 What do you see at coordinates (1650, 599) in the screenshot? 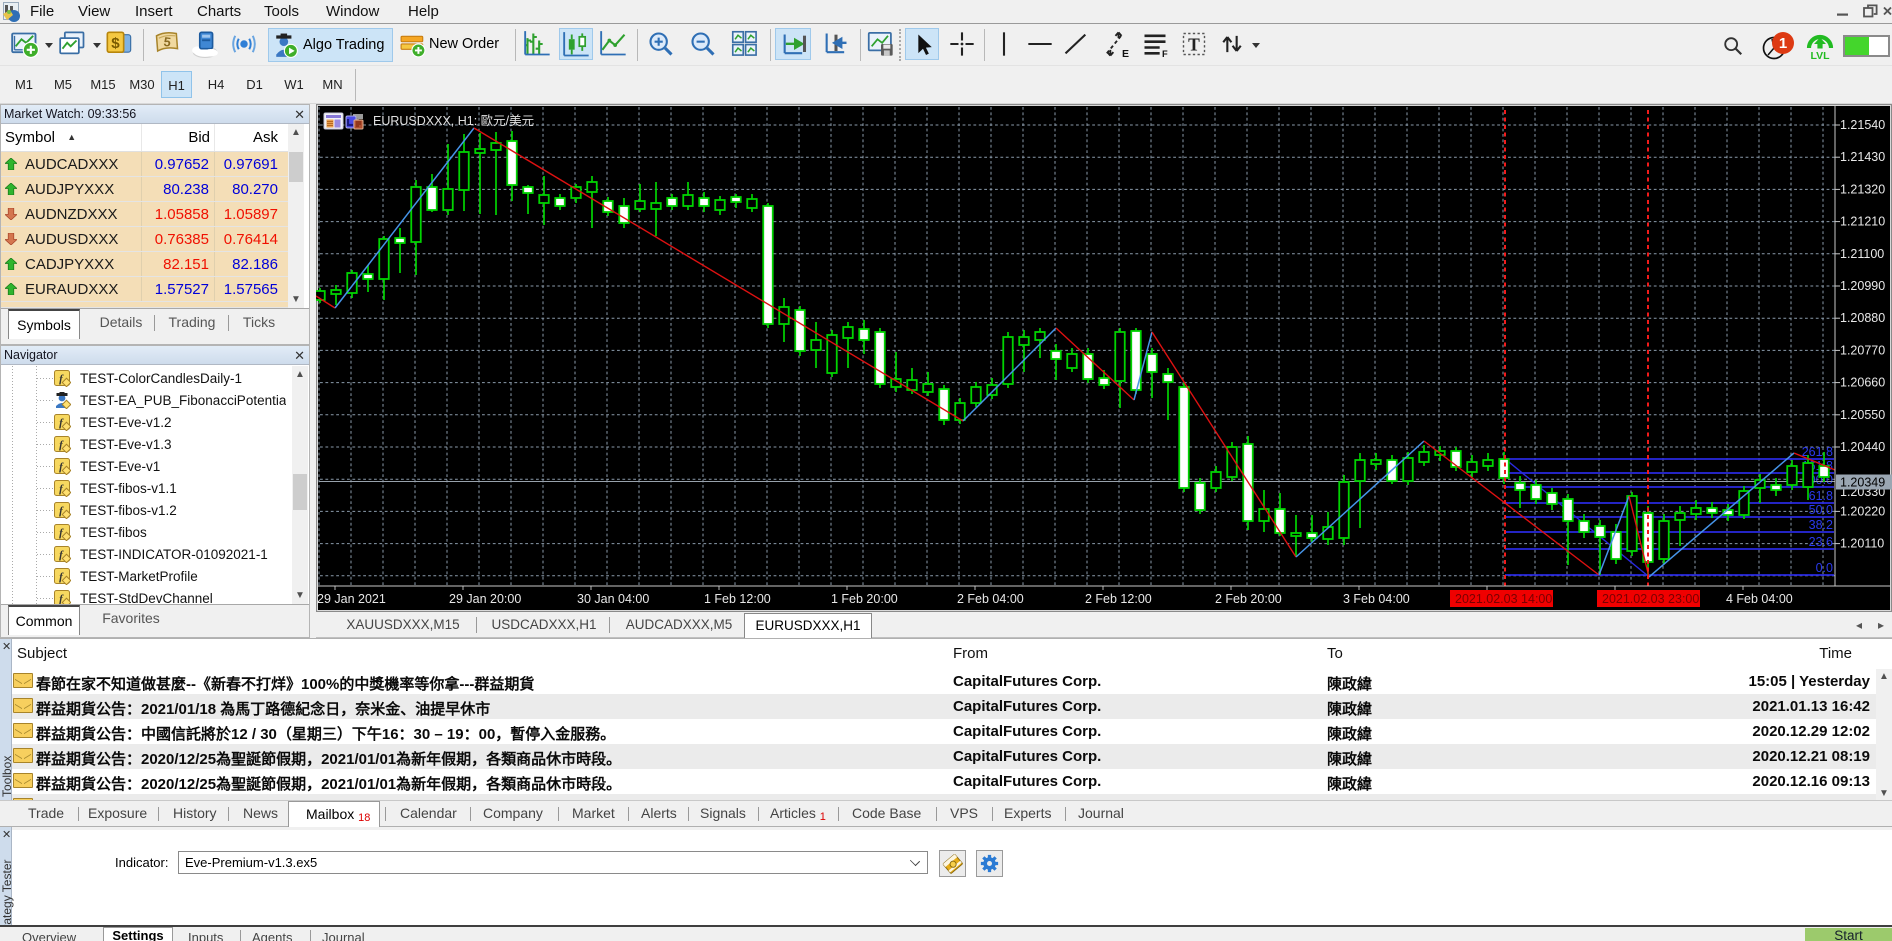
I see `svg-text: 2021.02.03 23:00` at bounding box center [1650, 599].